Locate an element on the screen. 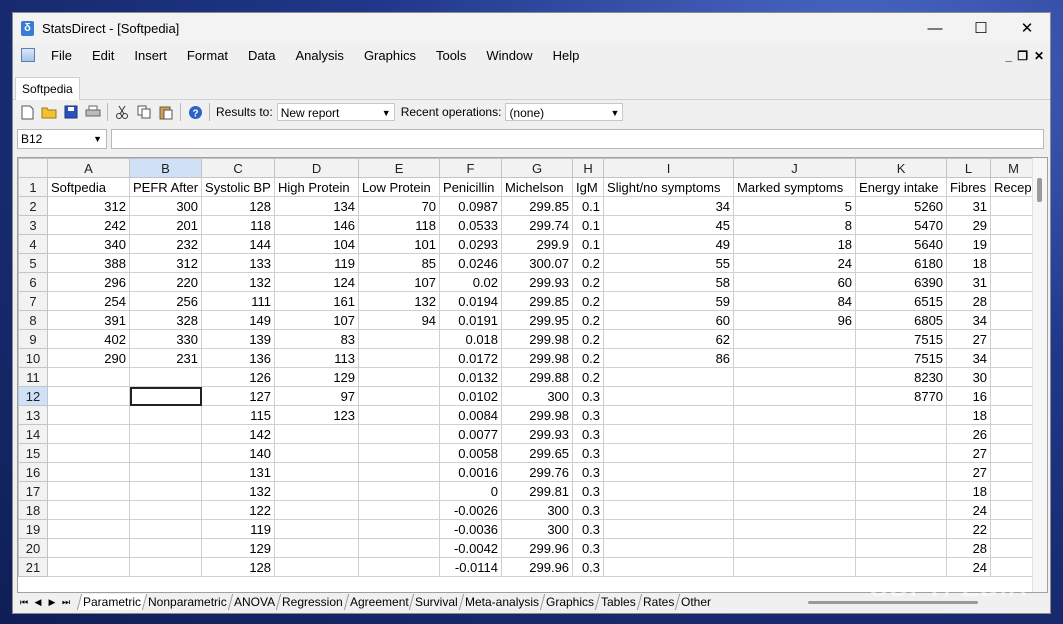 This screenshot has height=624, width=1063. cell: Softpedia is located at coordinates (88, 187).